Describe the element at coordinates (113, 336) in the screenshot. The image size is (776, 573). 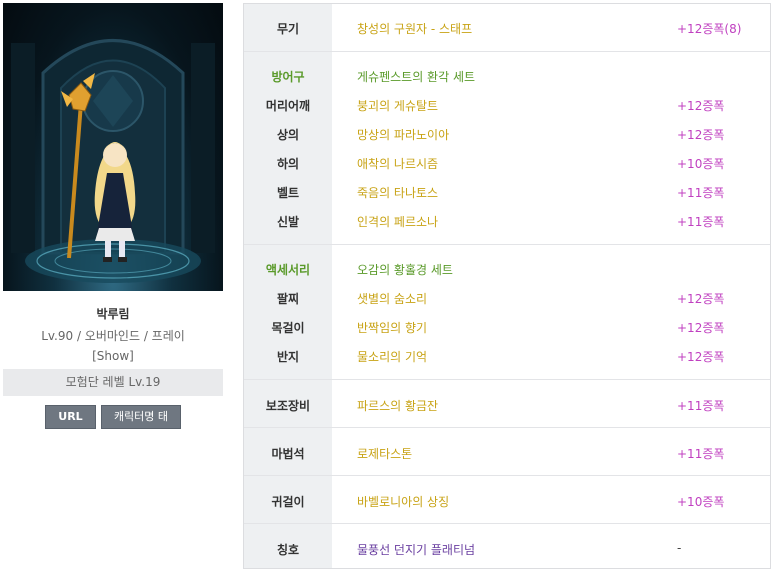
I see `character-info: Lv.90 / 오버마인드 / 프레이` at that location.